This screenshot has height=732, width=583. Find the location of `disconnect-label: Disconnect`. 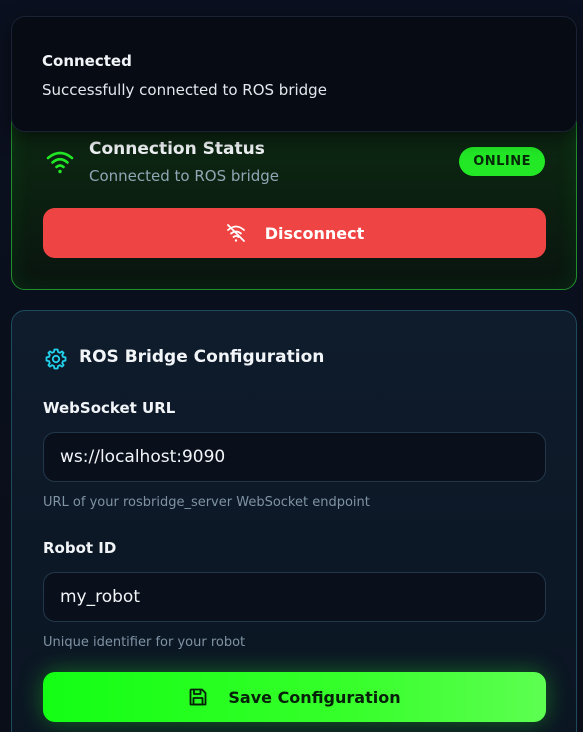

disconnect-label: Disconnect is located at coordinates (314, 233).